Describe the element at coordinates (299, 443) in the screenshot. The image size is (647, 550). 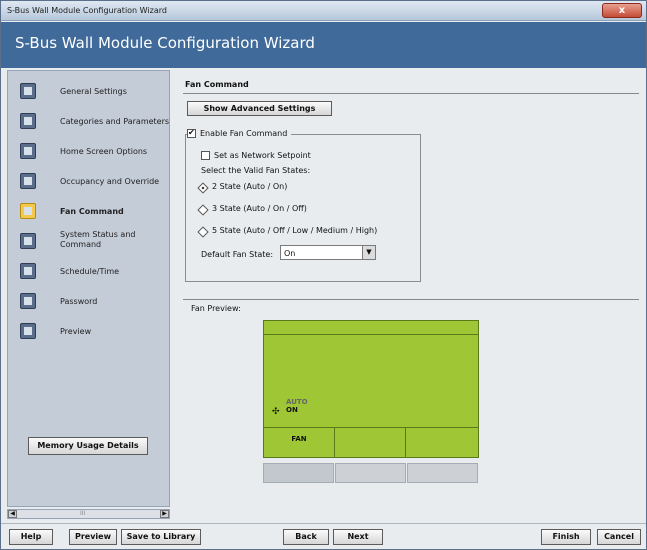
I see `preview-fan-softkey: FAN` at that location.